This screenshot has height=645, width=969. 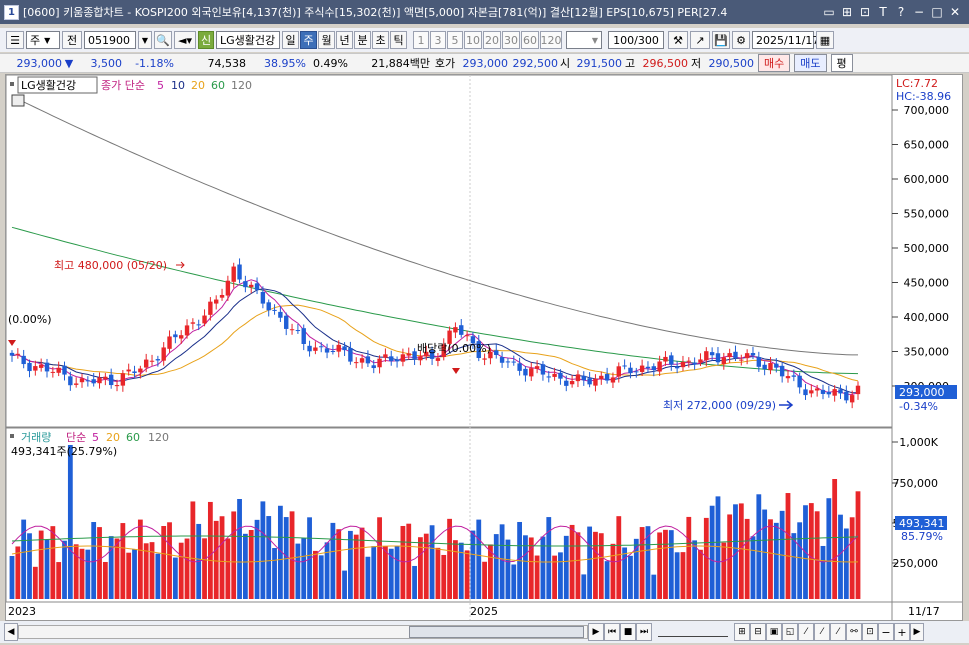 I want to click on chart-tools-icon: ⚒, so click(x=678, y=40).